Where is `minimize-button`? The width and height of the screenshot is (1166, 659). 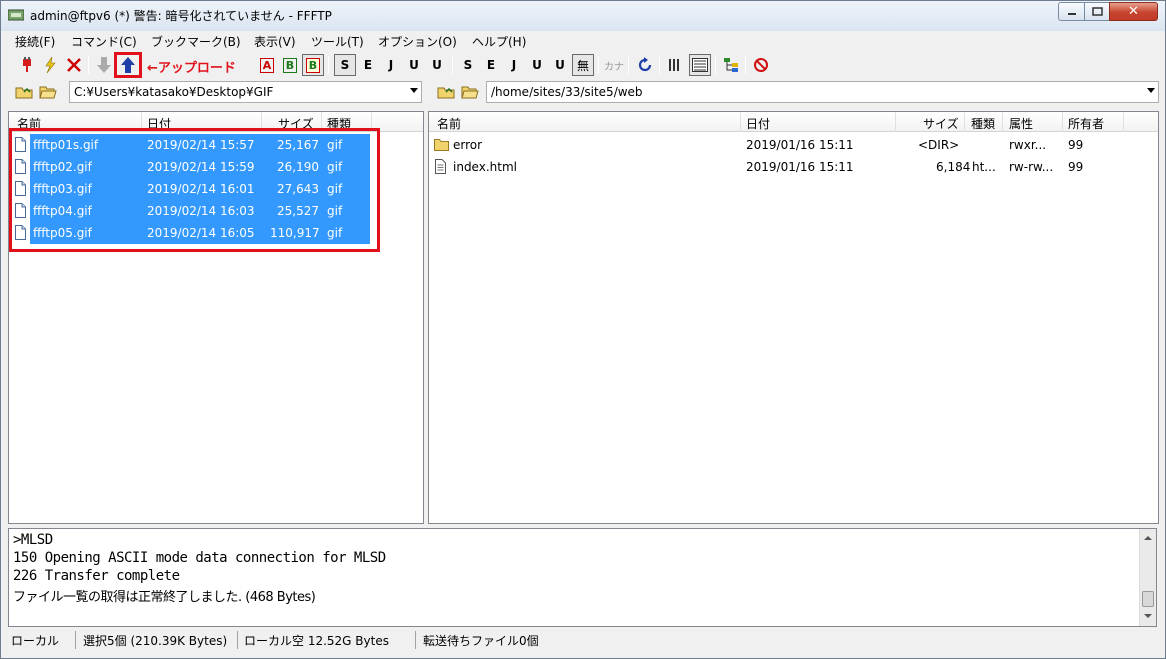
minimize-button is located at coordinates (1071, 11).